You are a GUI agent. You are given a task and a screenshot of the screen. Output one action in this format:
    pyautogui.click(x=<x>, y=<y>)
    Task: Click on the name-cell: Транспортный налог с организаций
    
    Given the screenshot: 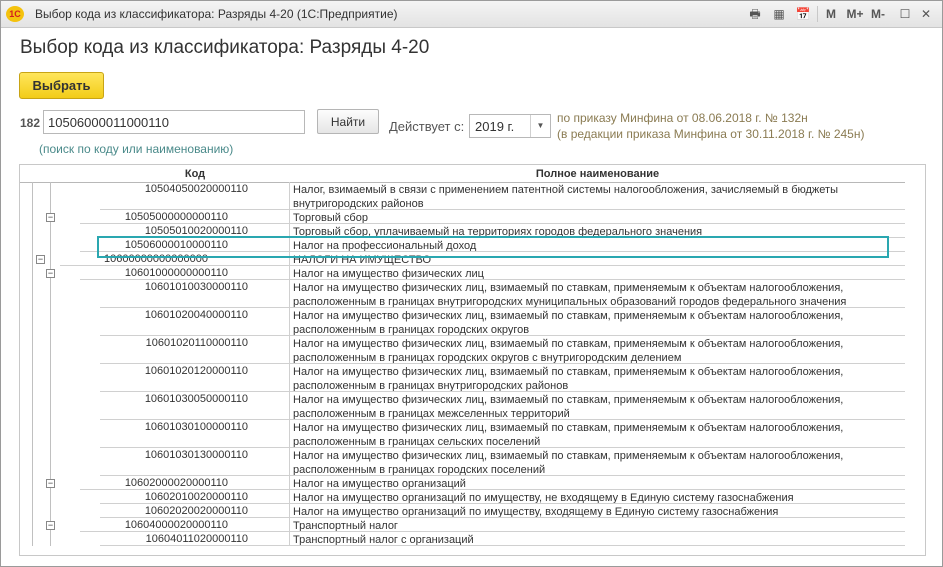 What is the action you would take?
    pyautogui.click(x=597, y=539)
    